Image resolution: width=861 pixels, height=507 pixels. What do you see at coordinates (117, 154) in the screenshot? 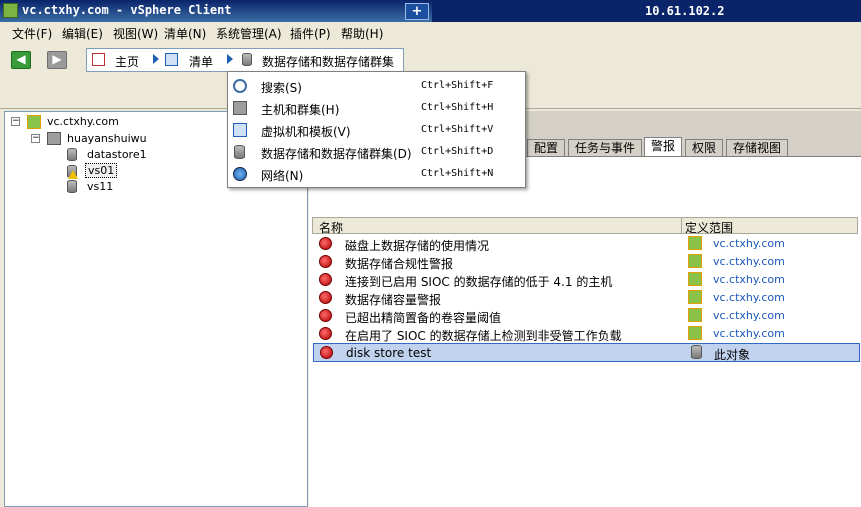
I see `tree-node-datastore1: datastore1` at bounding box center [117, 154].